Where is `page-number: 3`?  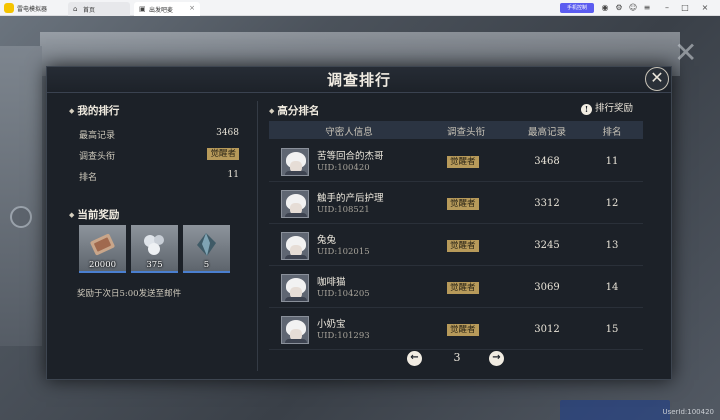 page-number: 3 is located at coordinates (457, 357).